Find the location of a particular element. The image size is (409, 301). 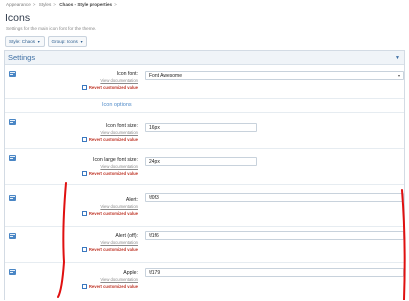

panel-header: Settings ▼ is located at coordinates (204, 58).